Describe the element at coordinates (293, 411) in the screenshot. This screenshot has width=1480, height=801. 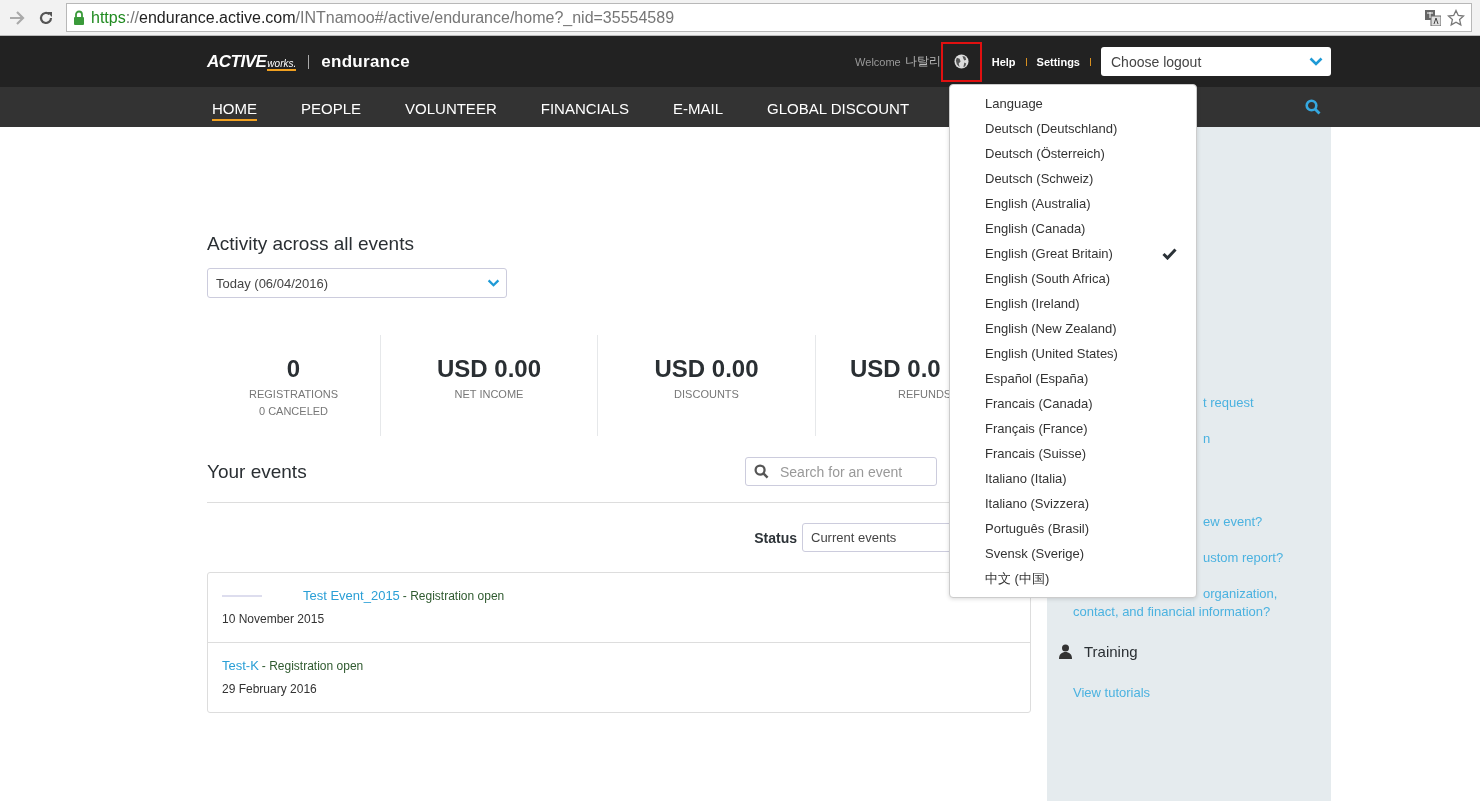
I see `stat-sublabel: 0 CANCELED` at that location.